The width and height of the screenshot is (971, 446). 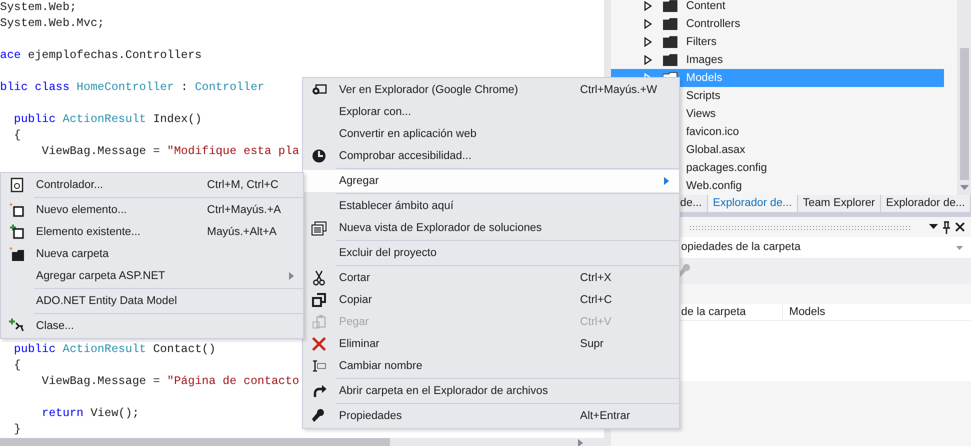 What do you see at coordinates (491, 366) in the screenshot?
I see `menu-item: Cambiar nombre` at bounding box center [491, 366].